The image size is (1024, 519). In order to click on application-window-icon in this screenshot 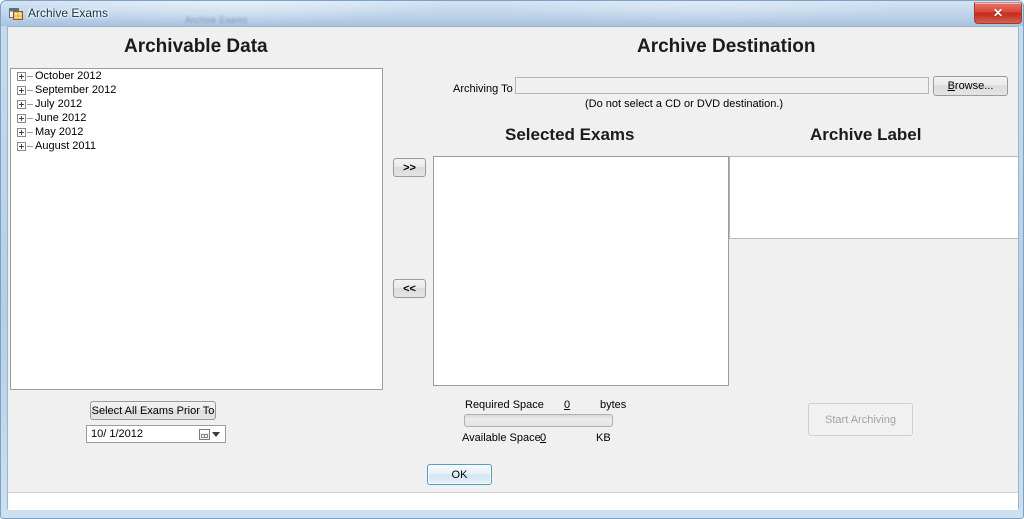, I will do `click(16, 14)`.